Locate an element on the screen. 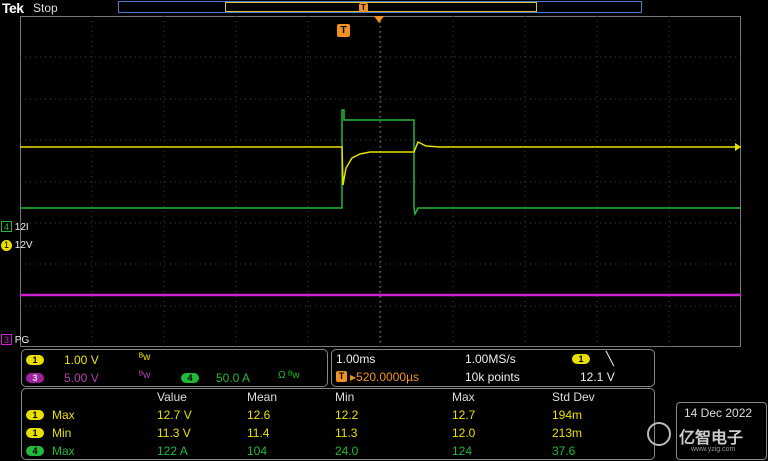 The width and height of the screenshot is (768, 461). row-value: 11.3 V is located at coordinates (174, 433).